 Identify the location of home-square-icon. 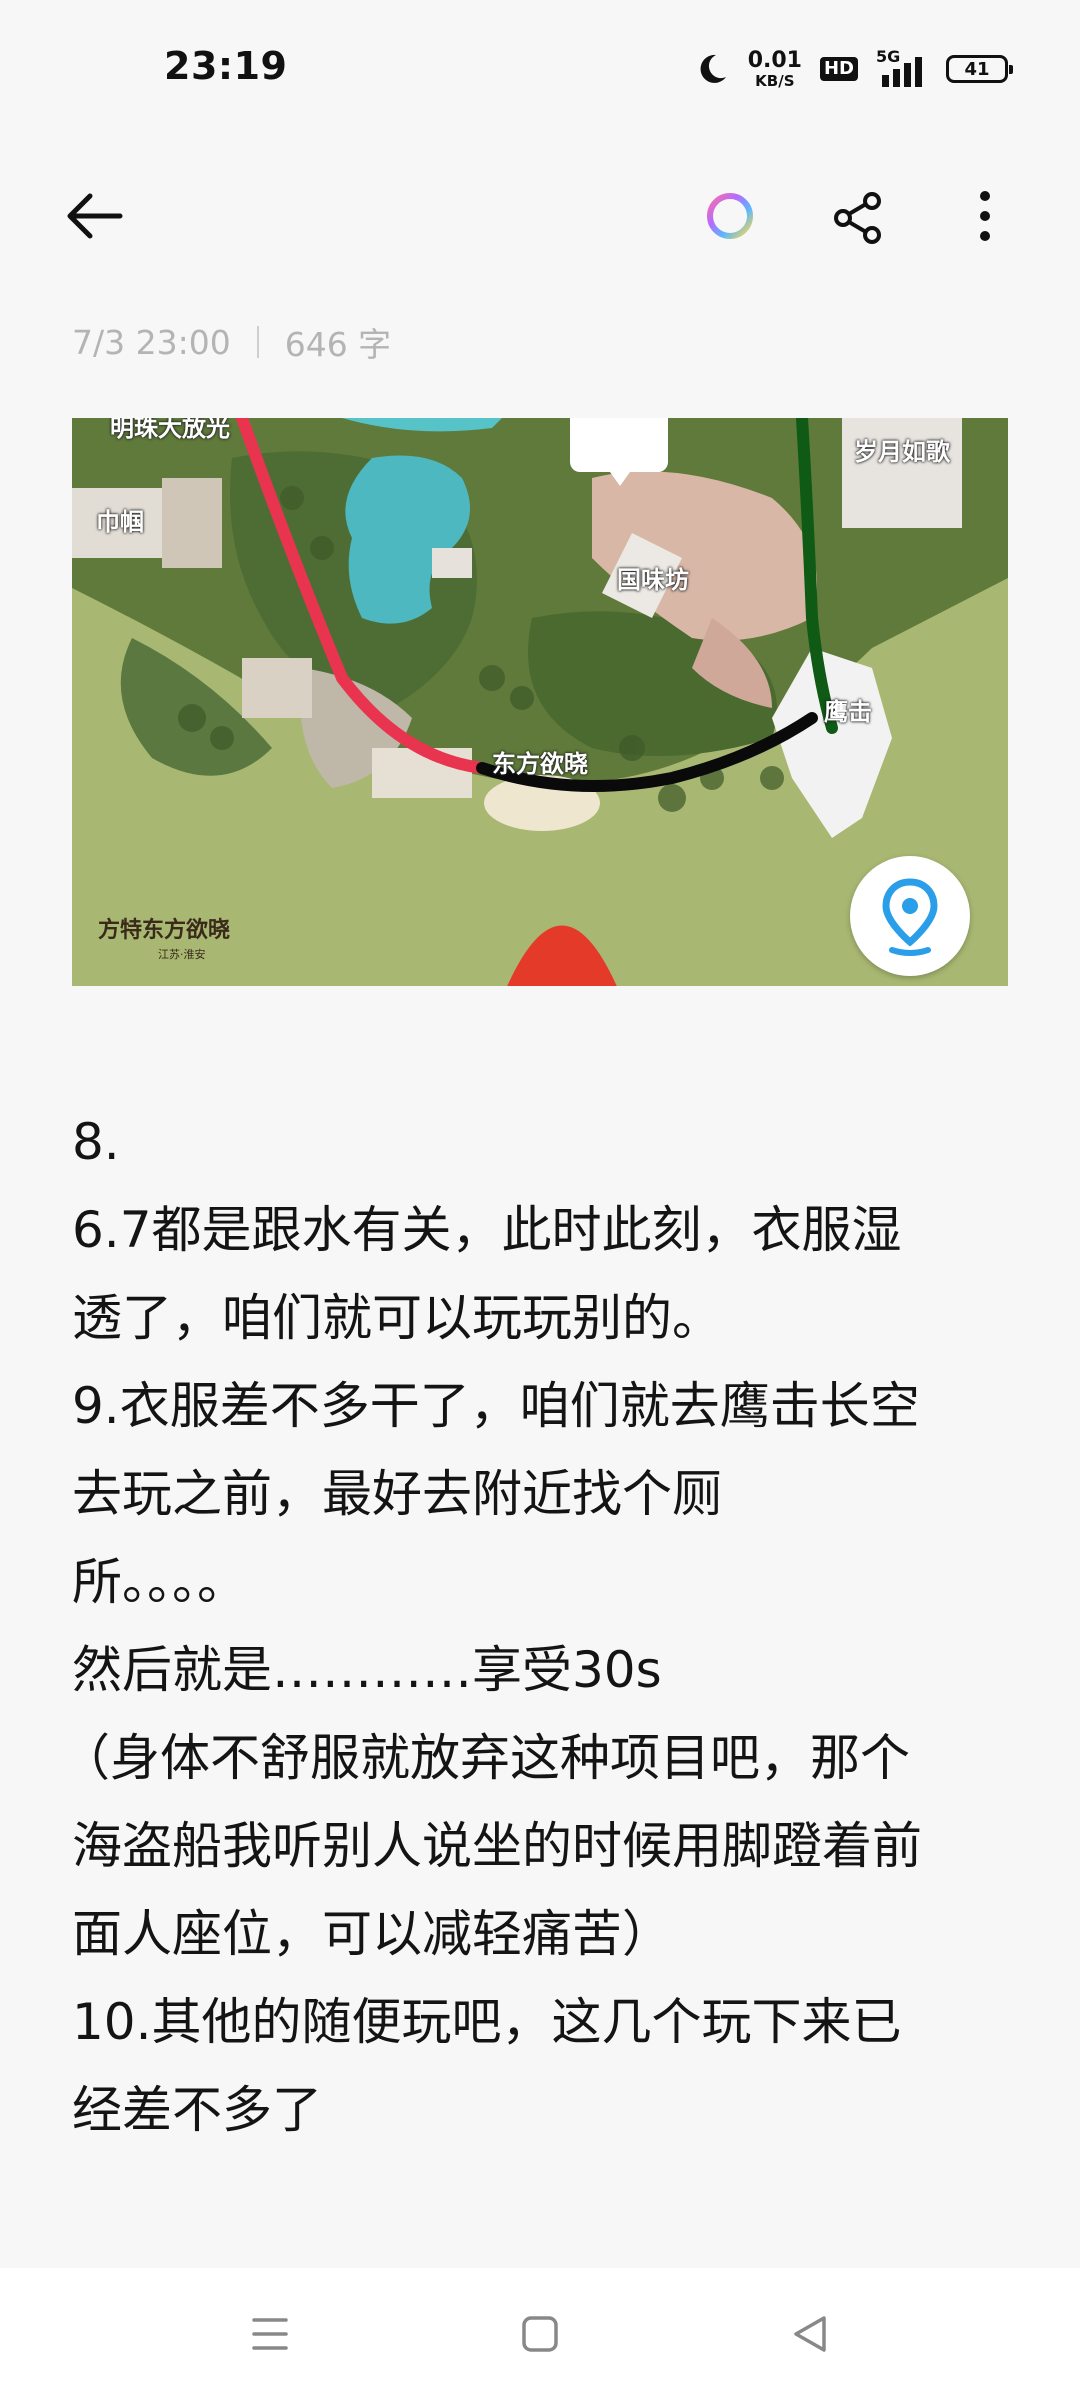
(540, 2334).